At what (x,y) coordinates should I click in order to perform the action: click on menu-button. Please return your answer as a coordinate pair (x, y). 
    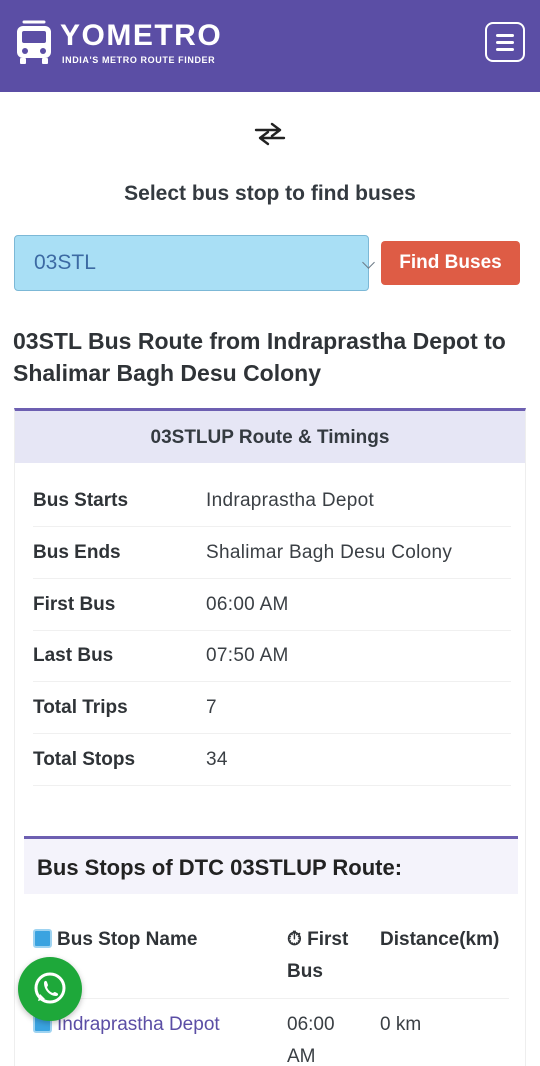
    Looking at the image, I should click on (505, 42).